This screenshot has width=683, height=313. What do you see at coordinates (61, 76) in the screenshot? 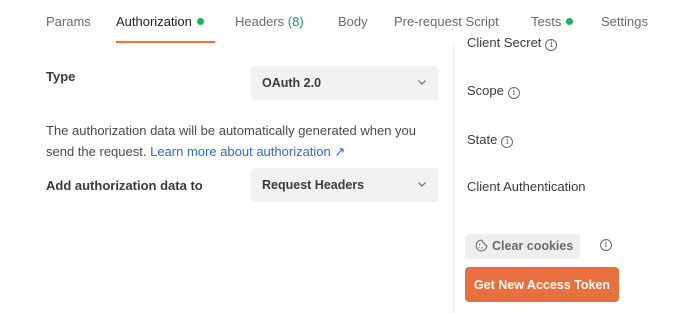
I see `type-label: Type` at bounding box center [61, 76].